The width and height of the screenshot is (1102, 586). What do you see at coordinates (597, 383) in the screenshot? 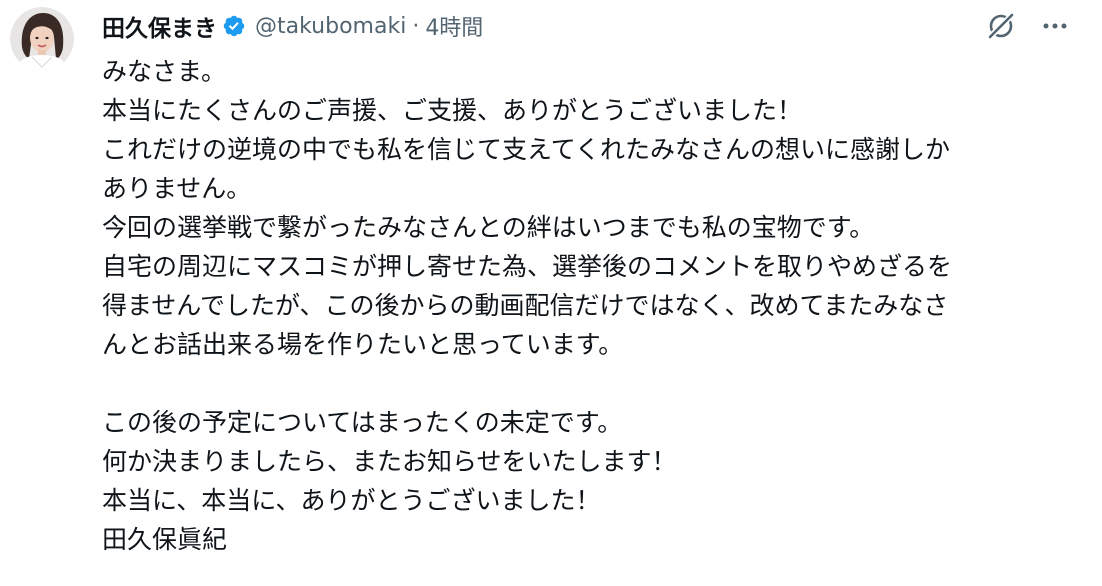
I see `tweet-line-blank` at bounding box center [597, 383].